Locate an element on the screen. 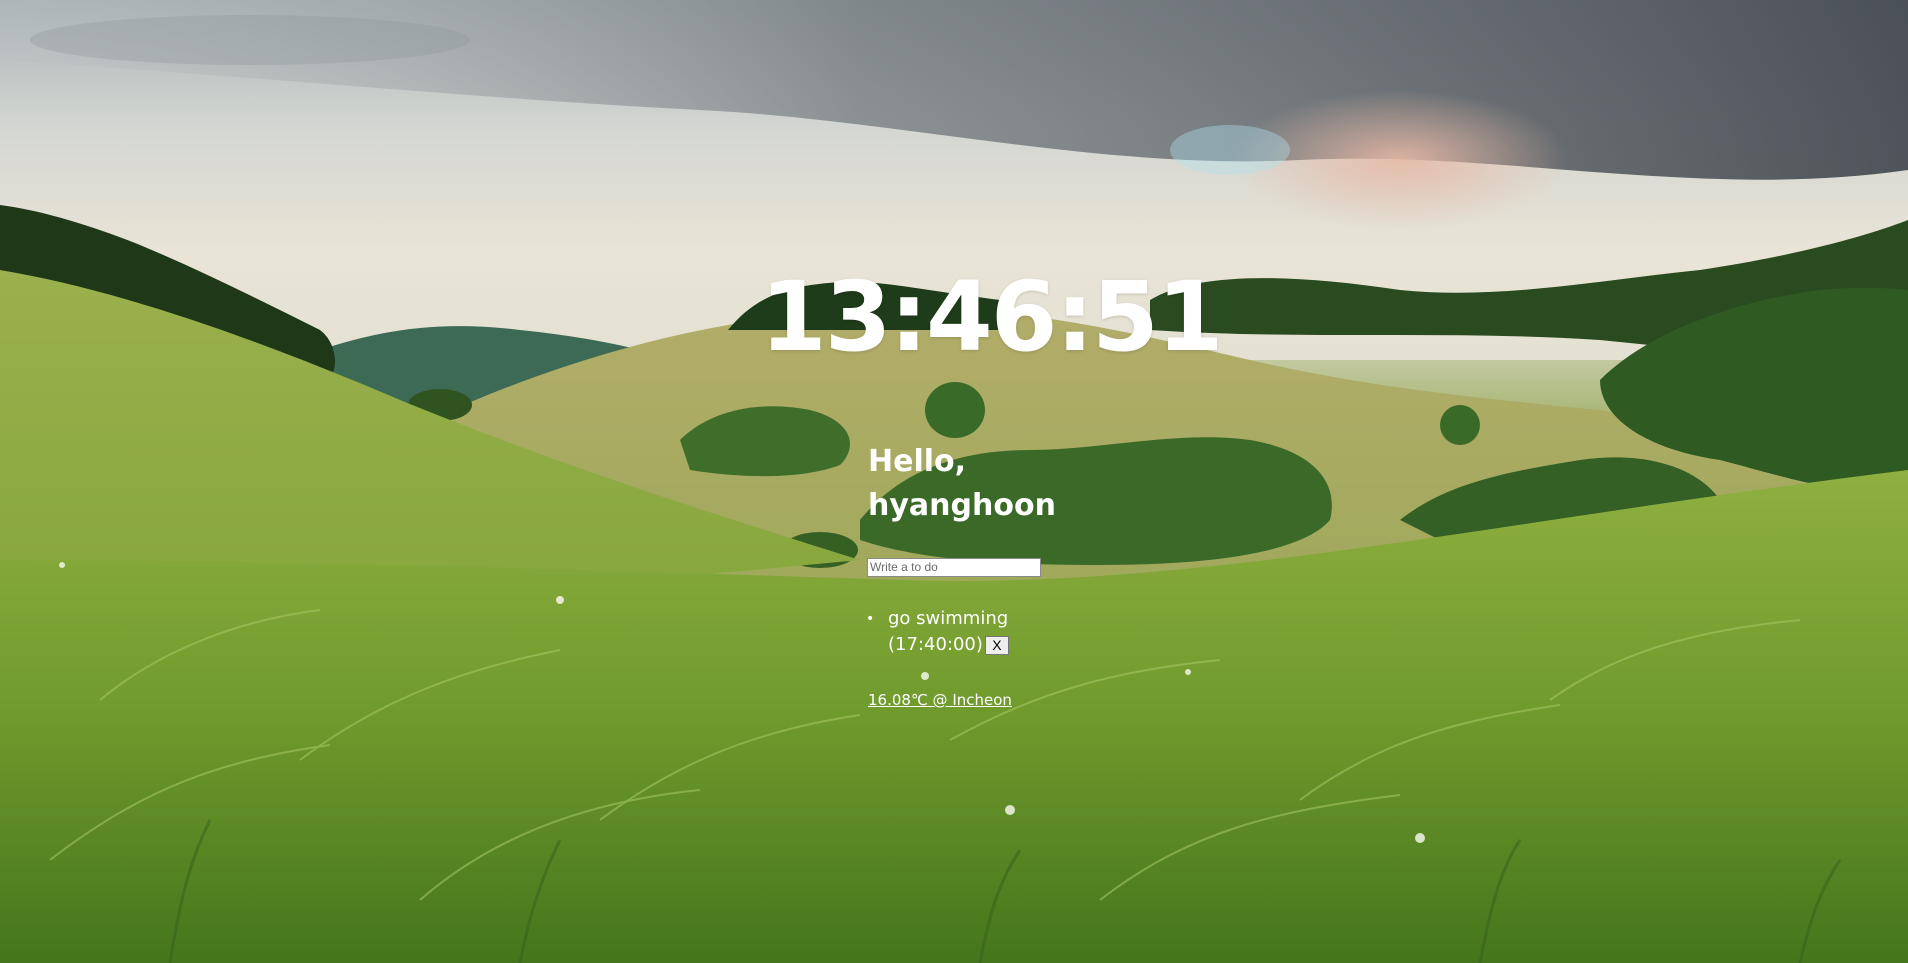 The image size is (1908, 963). todo-input is located at coordinates (954, 567).